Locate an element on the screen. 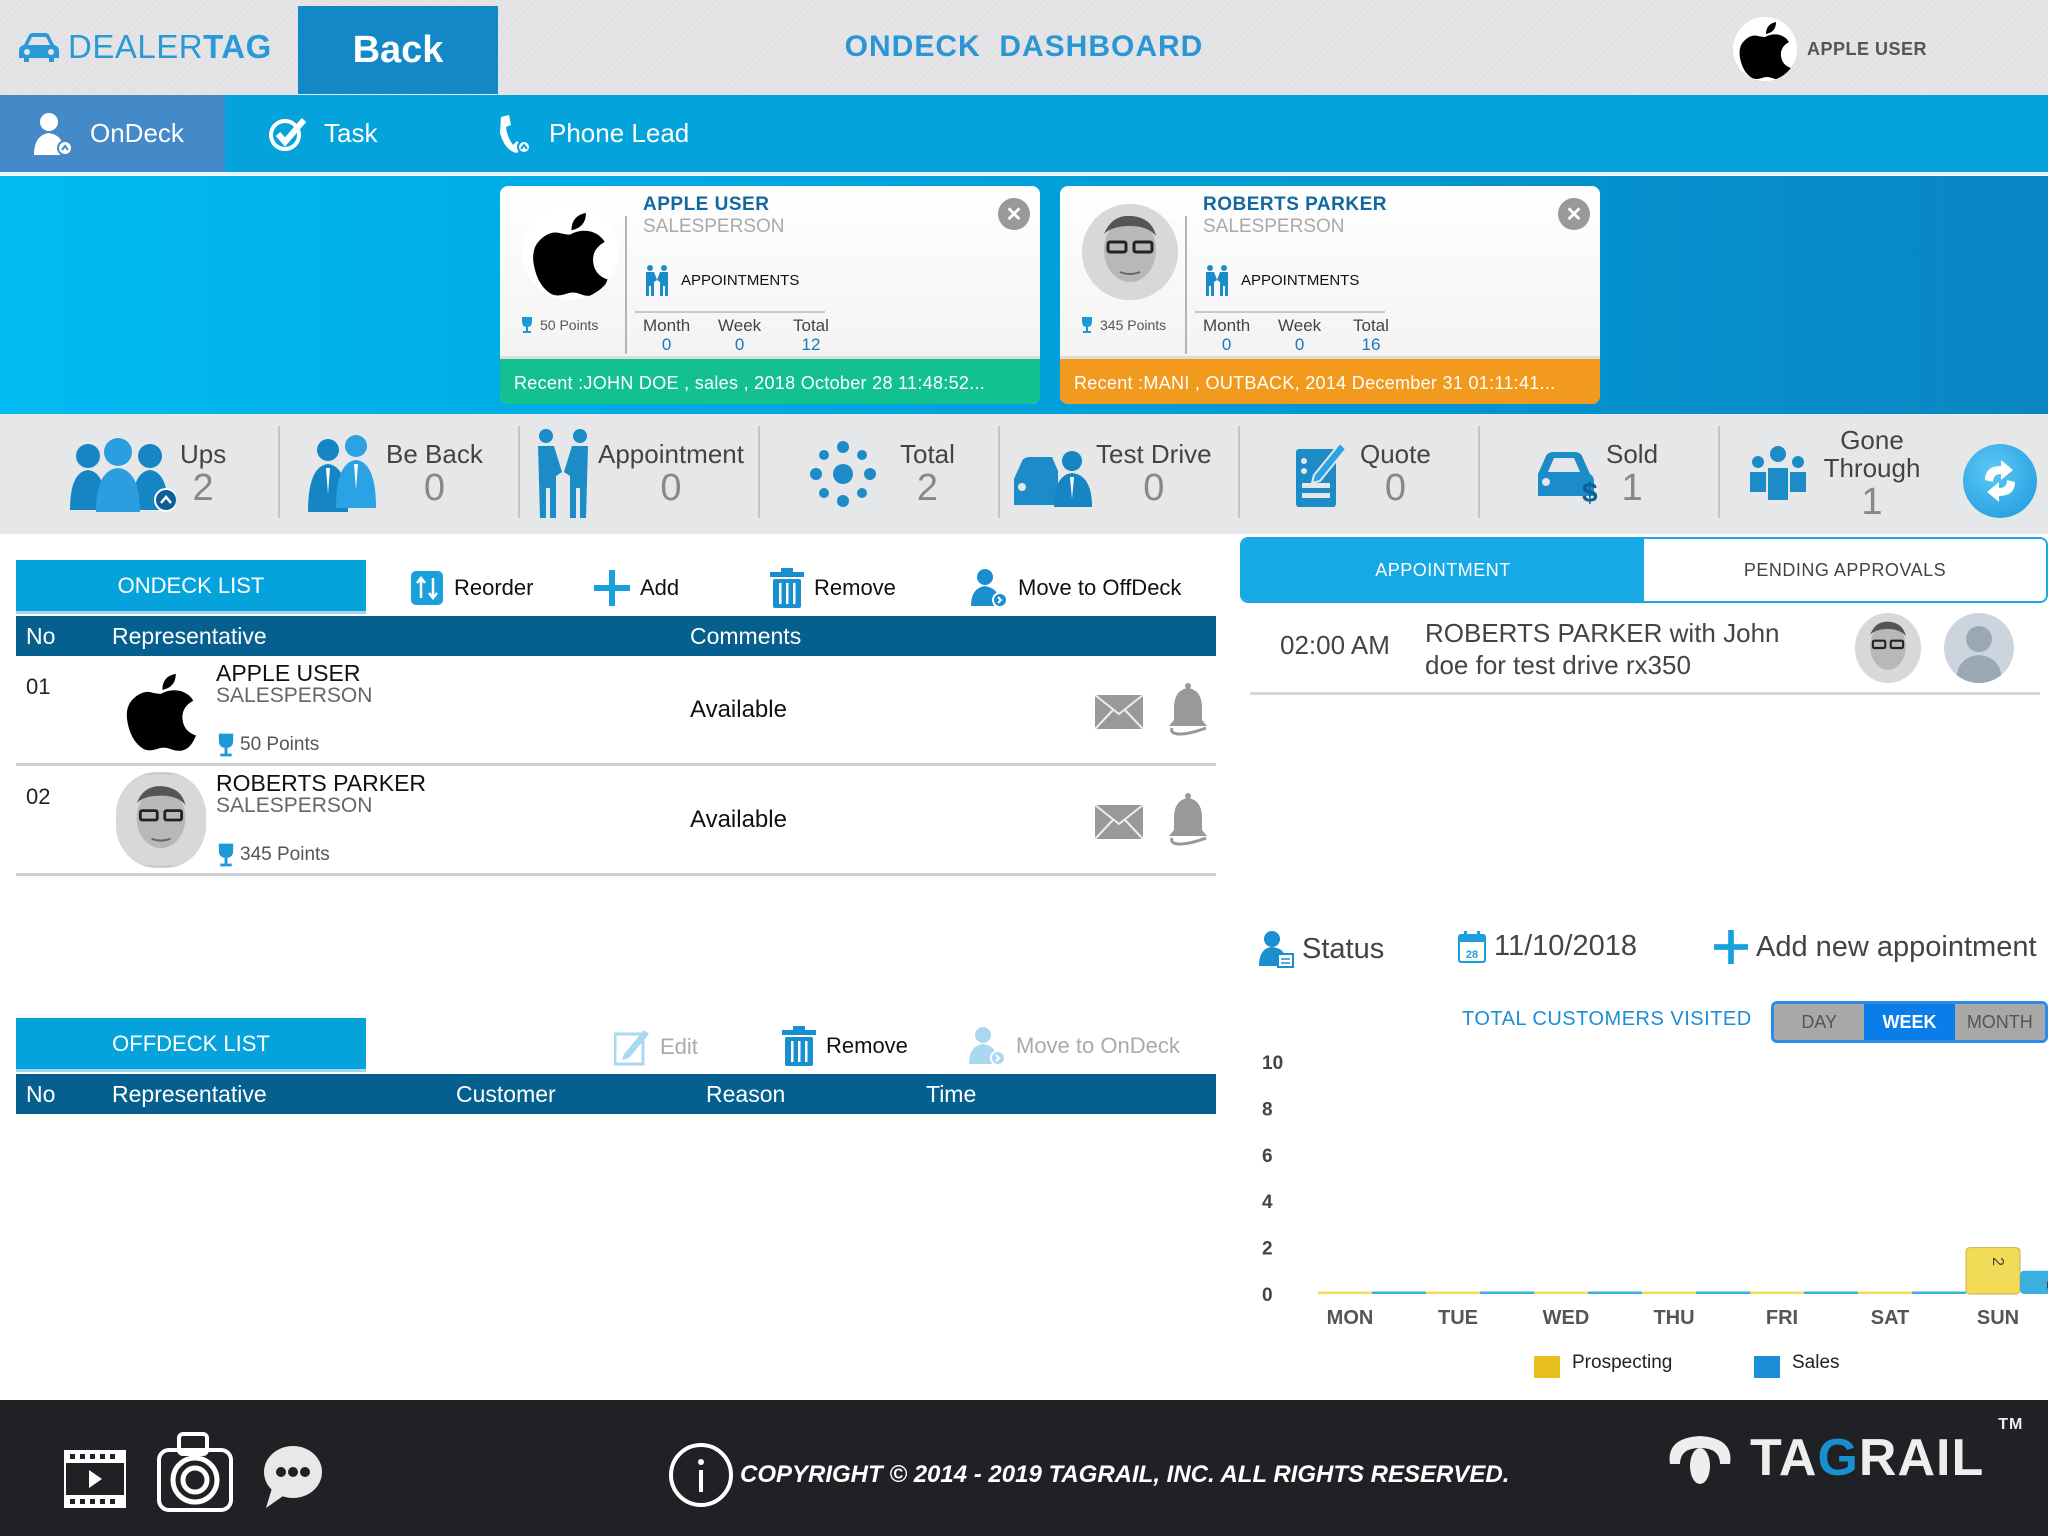 This screenshot has height=1536, width=2048. range-day: DAY is located at coordinates (1819, 1022).